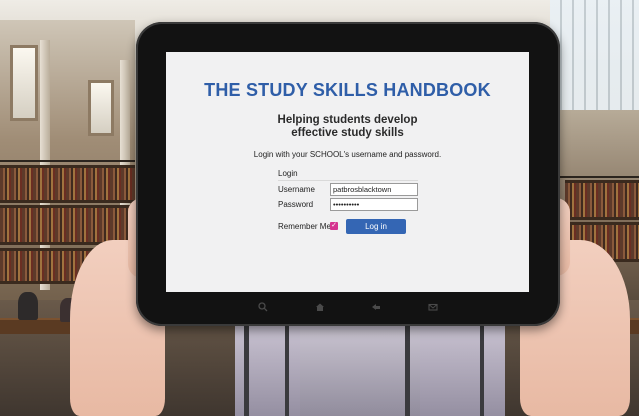  I want to click on back-icon, so click(376, 309).